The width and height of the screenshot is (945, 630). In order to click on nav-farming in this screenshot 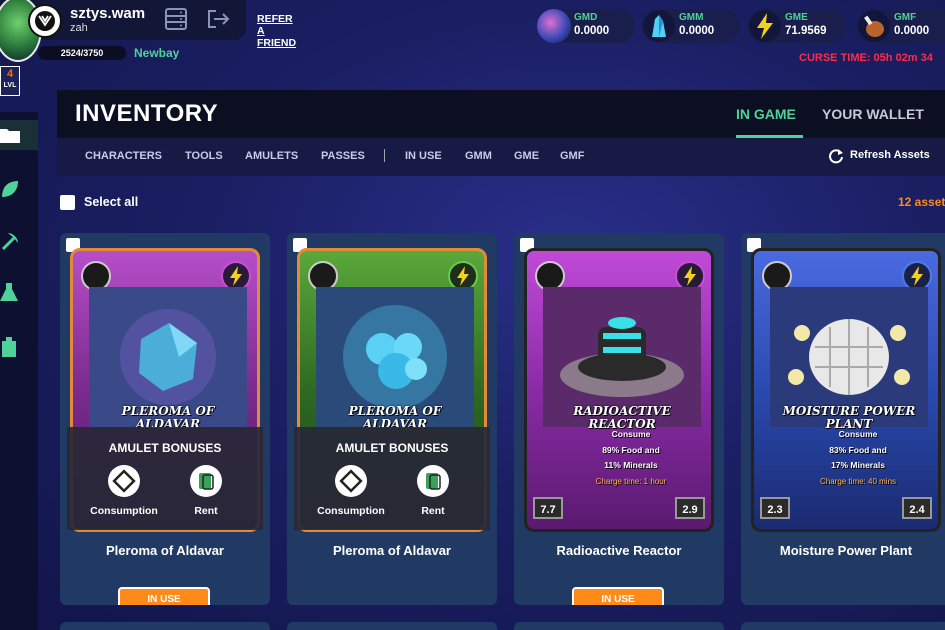, I will do `click(19, 189)`.